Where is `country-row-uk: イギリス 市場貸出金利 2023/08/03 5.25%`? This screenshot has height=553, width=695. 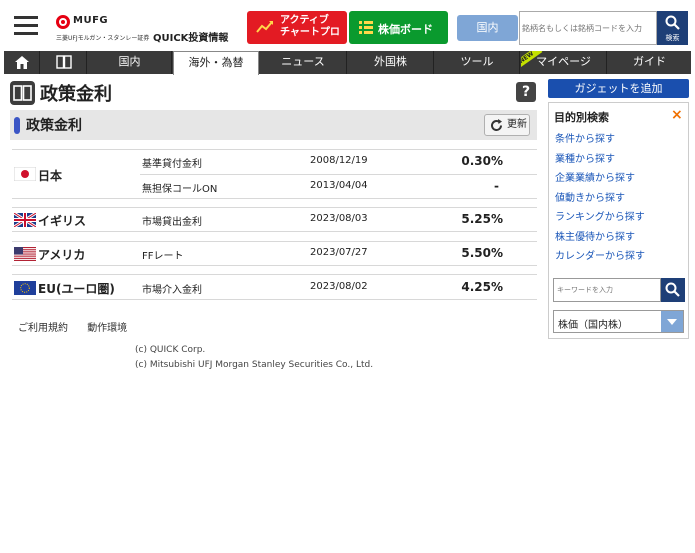
country-row-uk: イギリス 市場貸出金利 2023/08/03 5.25% is located at coordinates (274, 219).